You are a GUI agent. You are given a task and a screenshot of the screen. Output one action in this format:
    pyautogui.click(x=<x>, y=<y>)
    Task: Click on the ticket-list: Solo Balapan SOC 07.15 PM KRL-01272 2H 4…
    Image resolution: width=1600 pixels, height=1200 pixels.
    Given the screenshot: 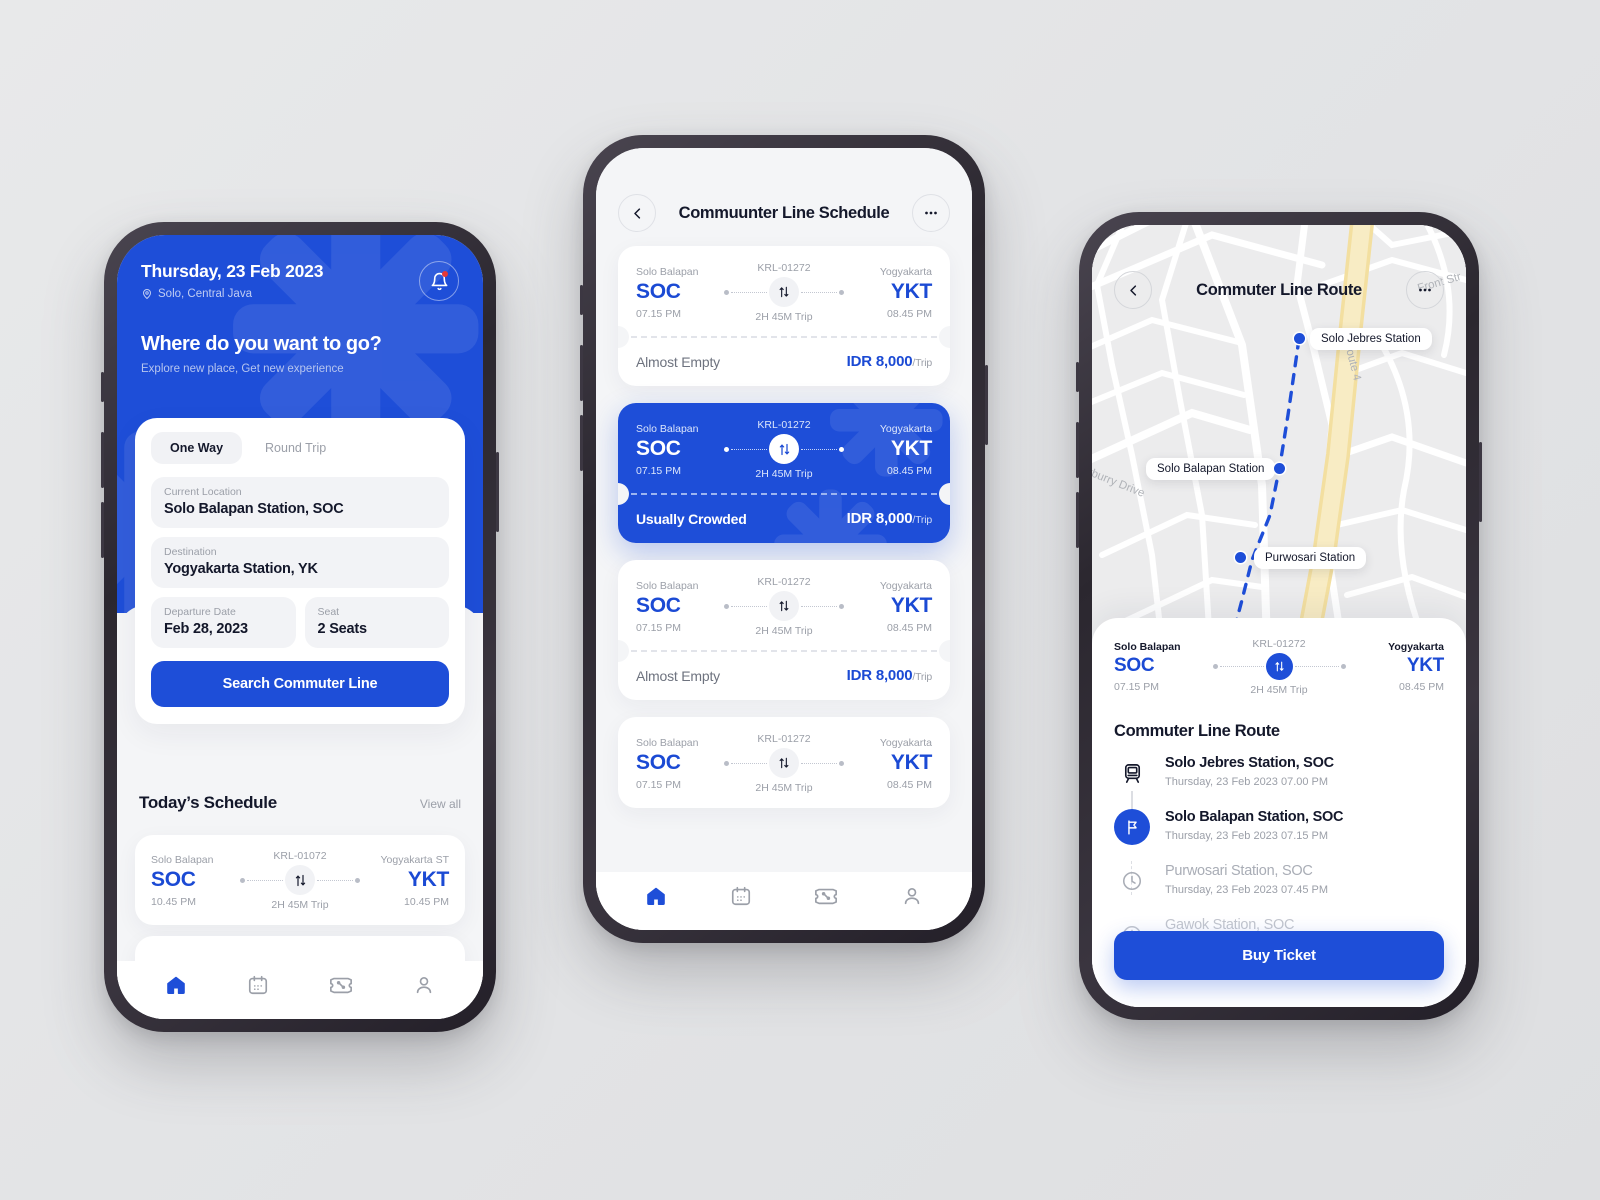 What is the action you would take?
    pyautogui.click(x=784, y=527)
    